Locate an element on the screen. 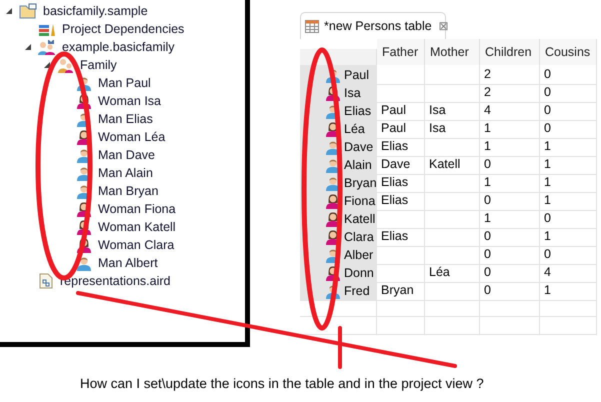  tree-item: Woman Katell is located at coordinates (137, 227).